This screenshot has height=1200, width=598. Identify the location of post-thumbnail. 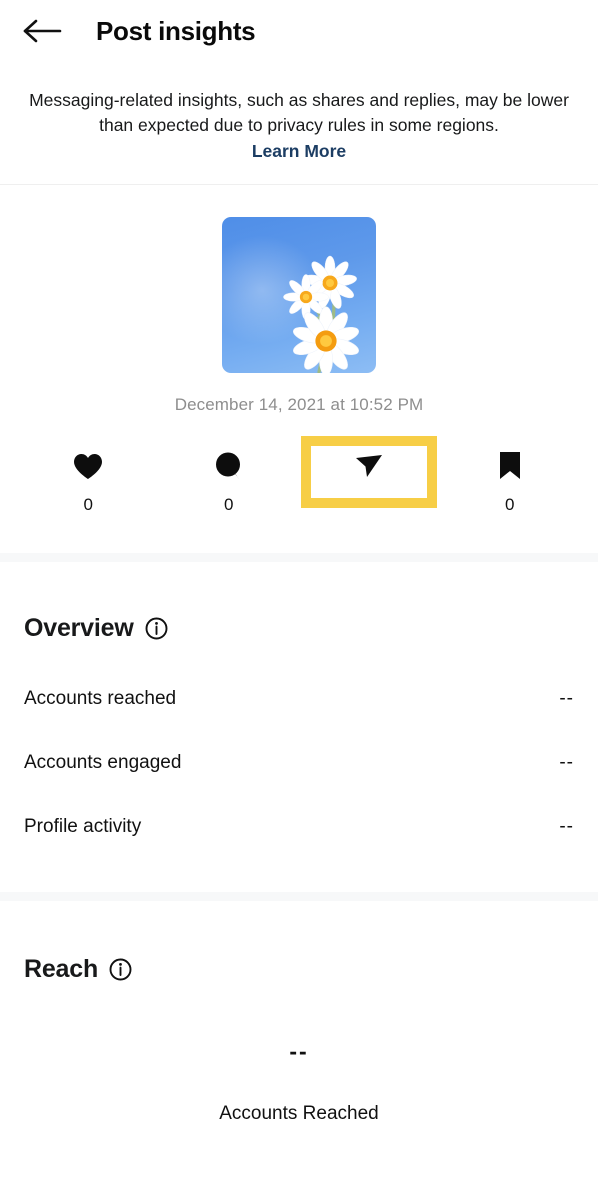
(299, 295).